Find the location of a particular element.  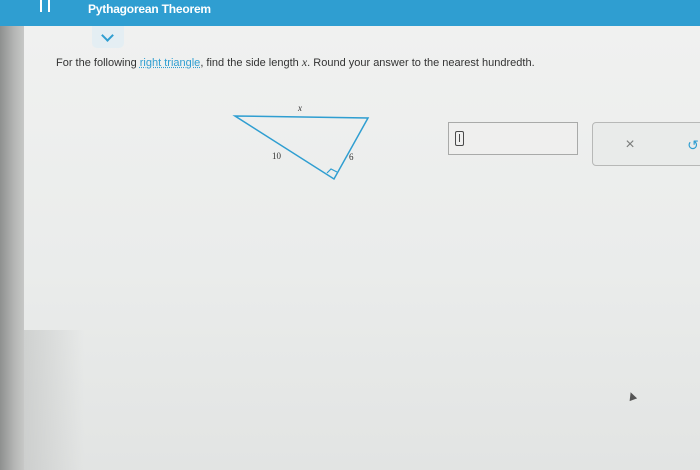

clear-button: × is located at coordinates (630, 145).